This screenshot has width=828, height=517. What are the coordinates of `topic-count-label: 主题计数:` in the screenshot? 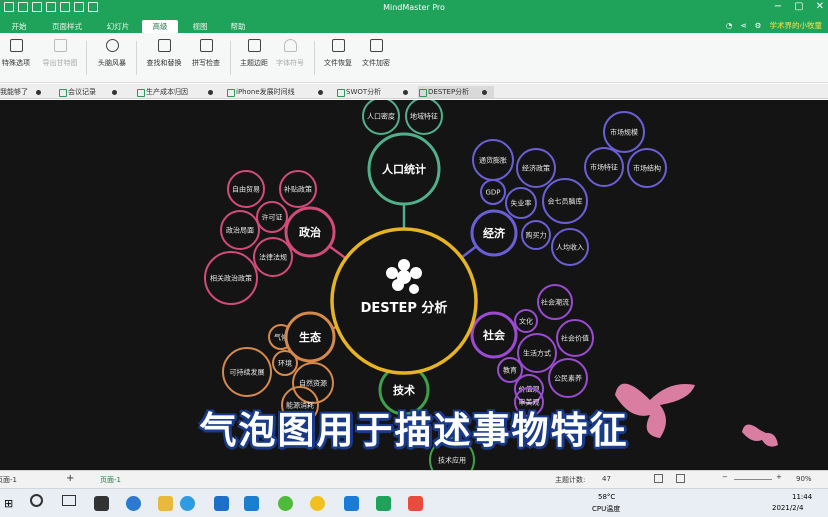 It's located at (570, 480).